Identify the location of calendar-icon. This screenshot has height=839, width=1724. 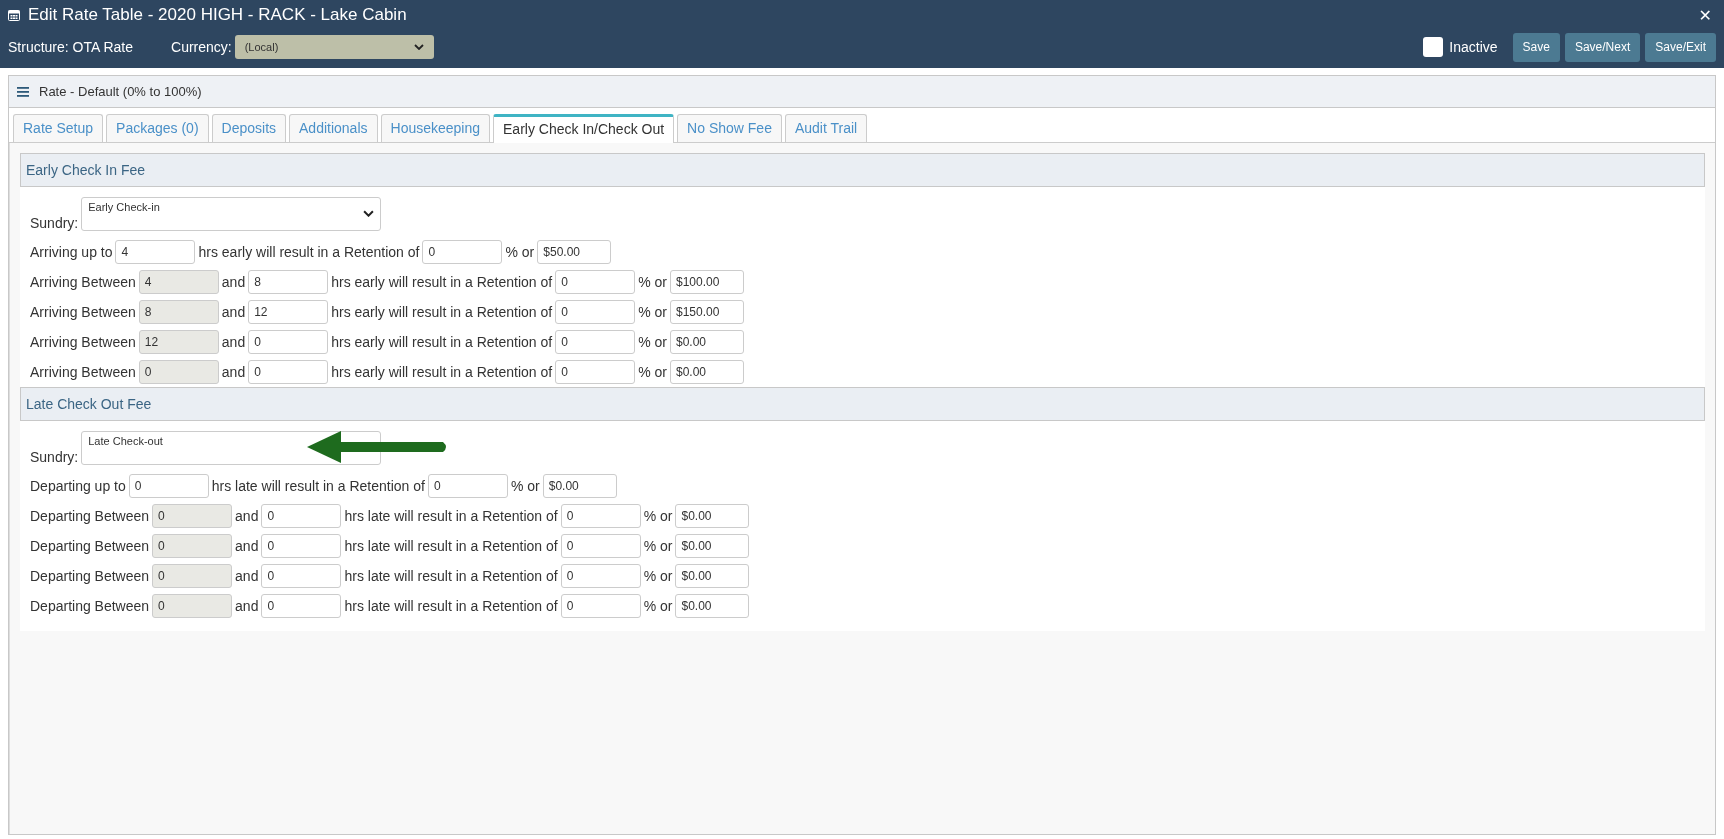
(14, 15).